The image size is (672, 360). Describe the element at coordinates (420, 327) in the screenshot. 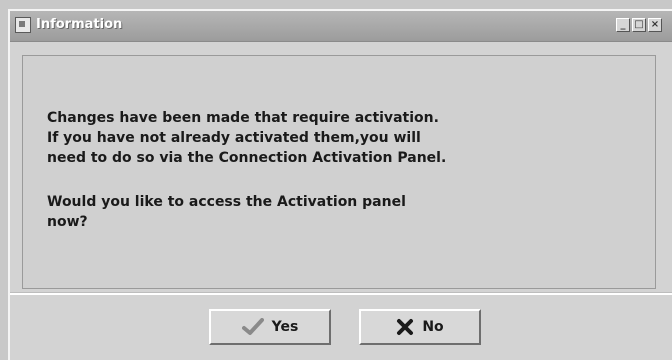

I see `no-button: No` at that location.